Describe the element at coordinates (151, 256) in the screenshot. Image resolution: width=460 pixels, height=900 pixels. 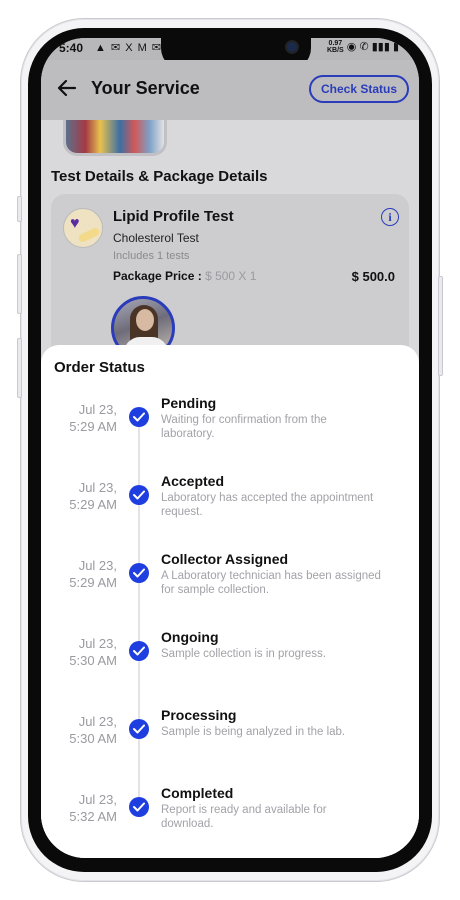
I see `test-includes: Includes 1 tests` at that location.